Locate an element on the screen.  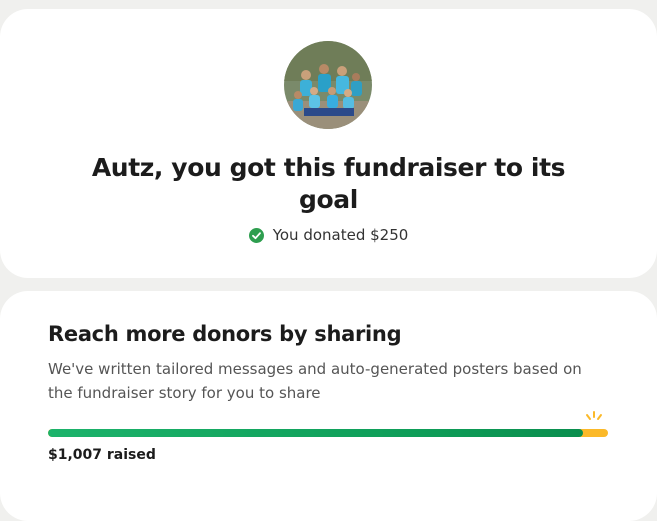
fundraiser-avatar is located at coordinates (328, 85).